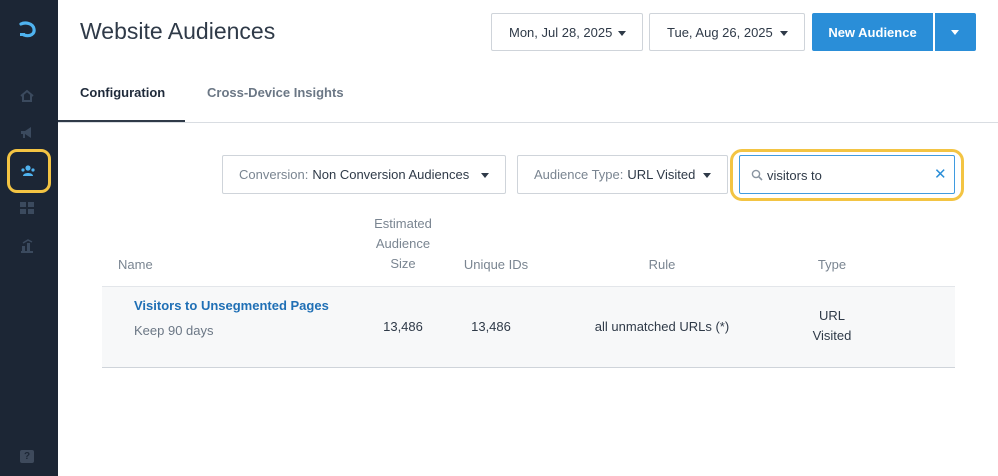 The image size is (998, 476). I want to click on type-line: Visited, so click(832, 335).